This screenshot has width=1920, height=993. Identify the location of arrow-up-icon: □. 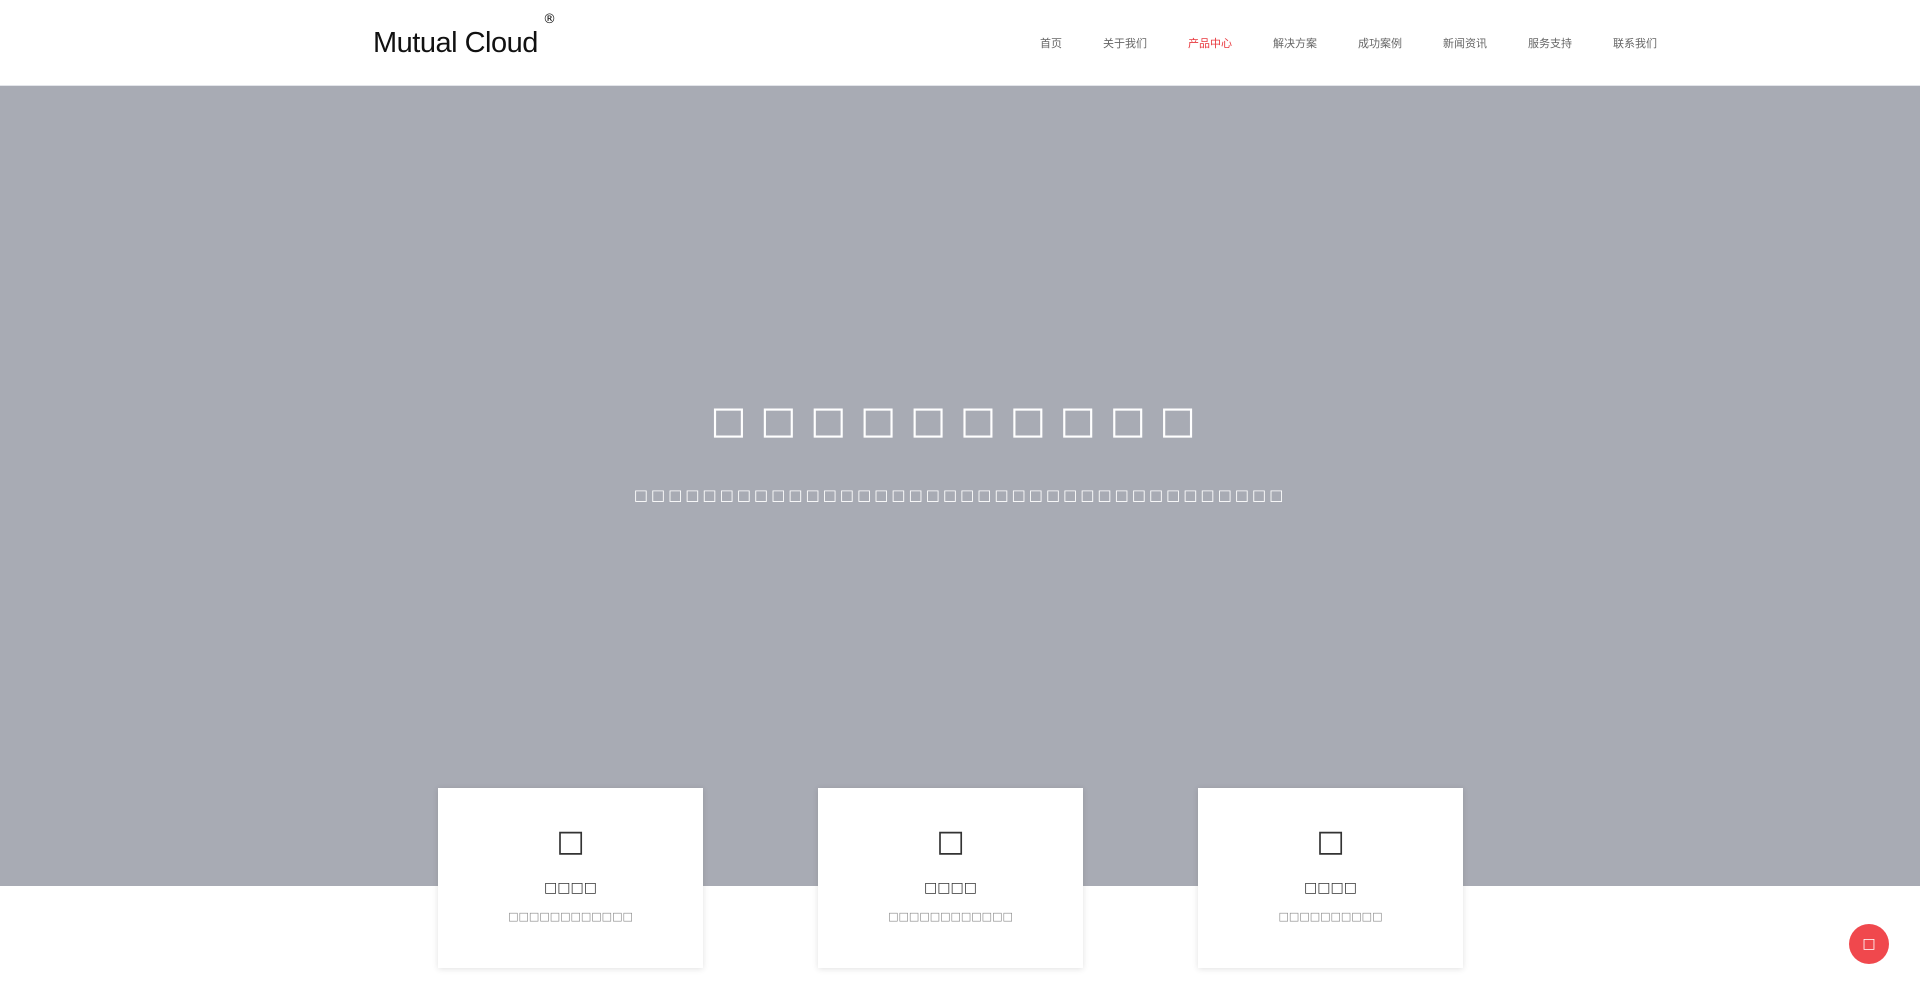
(1869, 944).